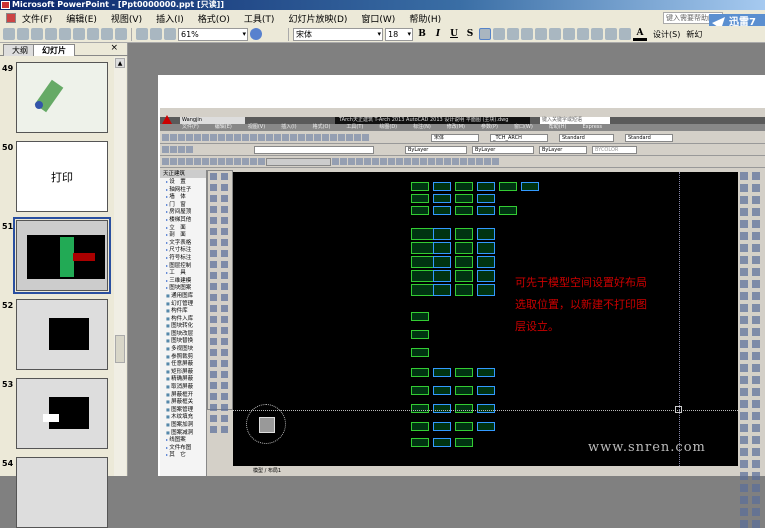  I want to click on insert-table-icon, so click(156, 34).